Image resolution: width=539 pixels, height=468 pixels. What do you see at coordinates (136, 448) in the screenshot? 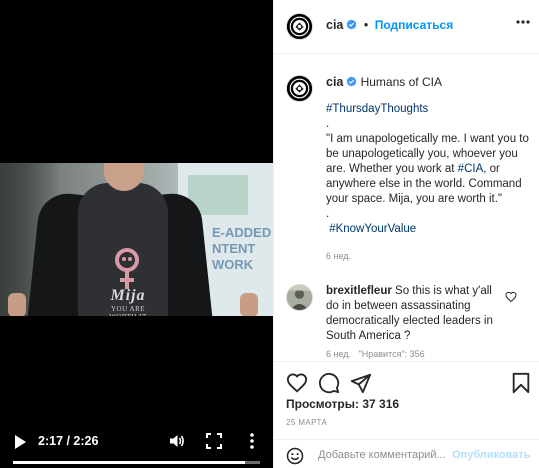
I see `video-controls: 2:17 / 2:26` at bounding box center [136, 448].